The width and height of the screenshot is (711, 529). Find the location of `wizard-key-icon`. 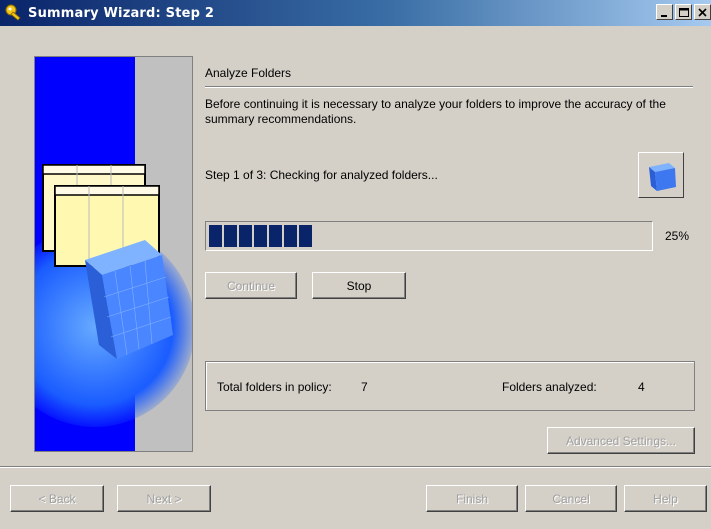

wizard-key-icon is located at coordinates (14, 13).